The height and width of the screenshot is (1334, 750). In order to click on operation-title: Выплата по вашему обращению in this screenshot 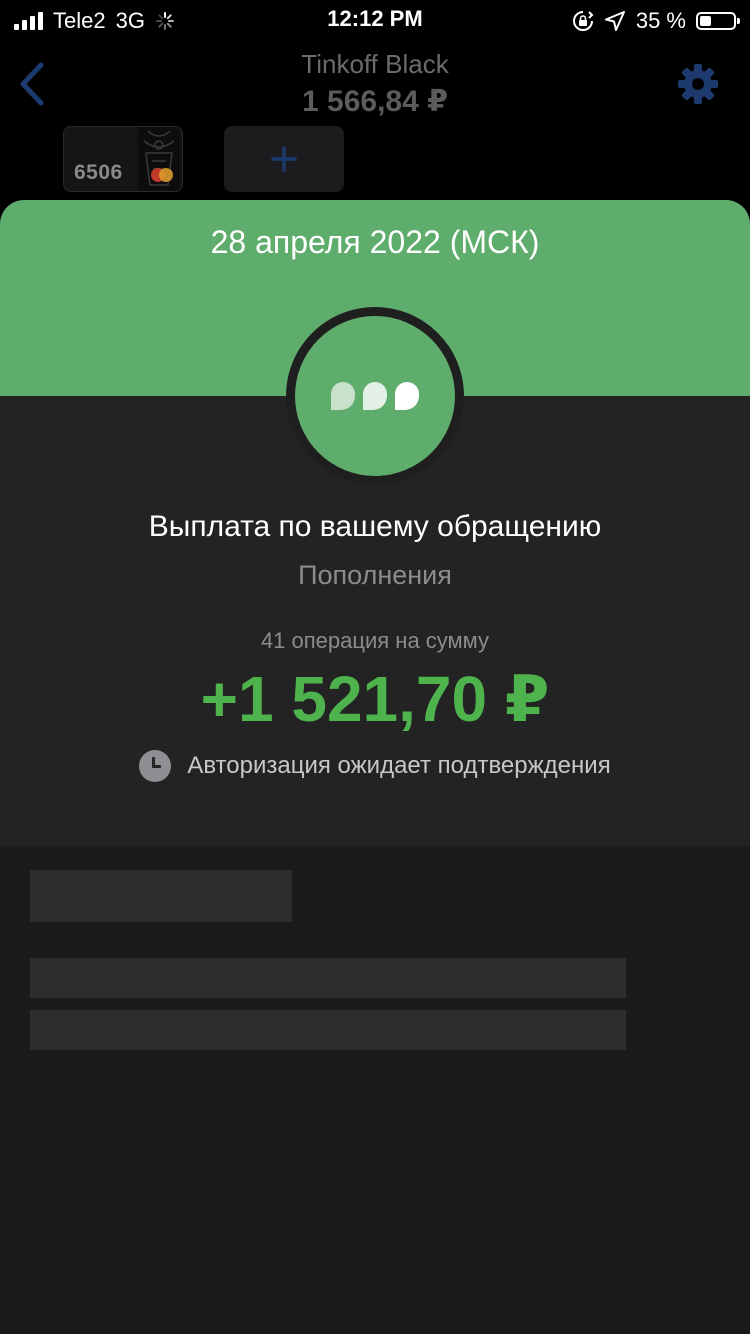, I will do `click(375, 526)`.